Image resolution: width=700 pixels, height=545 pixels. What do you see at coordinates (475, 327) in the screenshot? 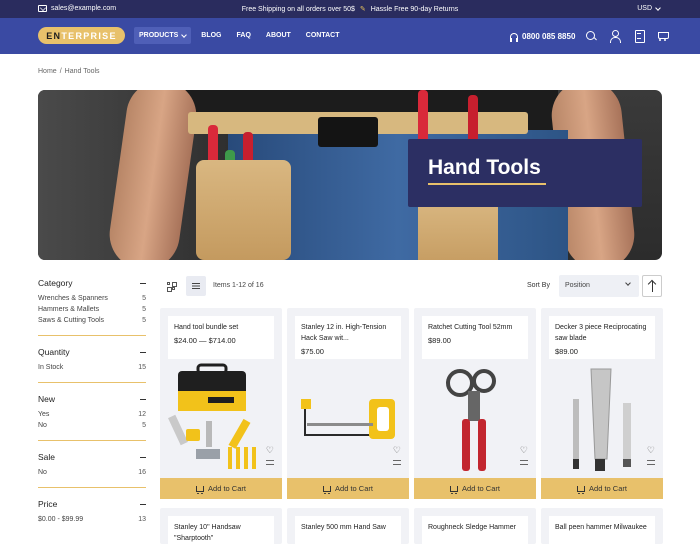
I see `product-name: Ratchet Cutting Tool 52mm` at bounding box center [475, 327].